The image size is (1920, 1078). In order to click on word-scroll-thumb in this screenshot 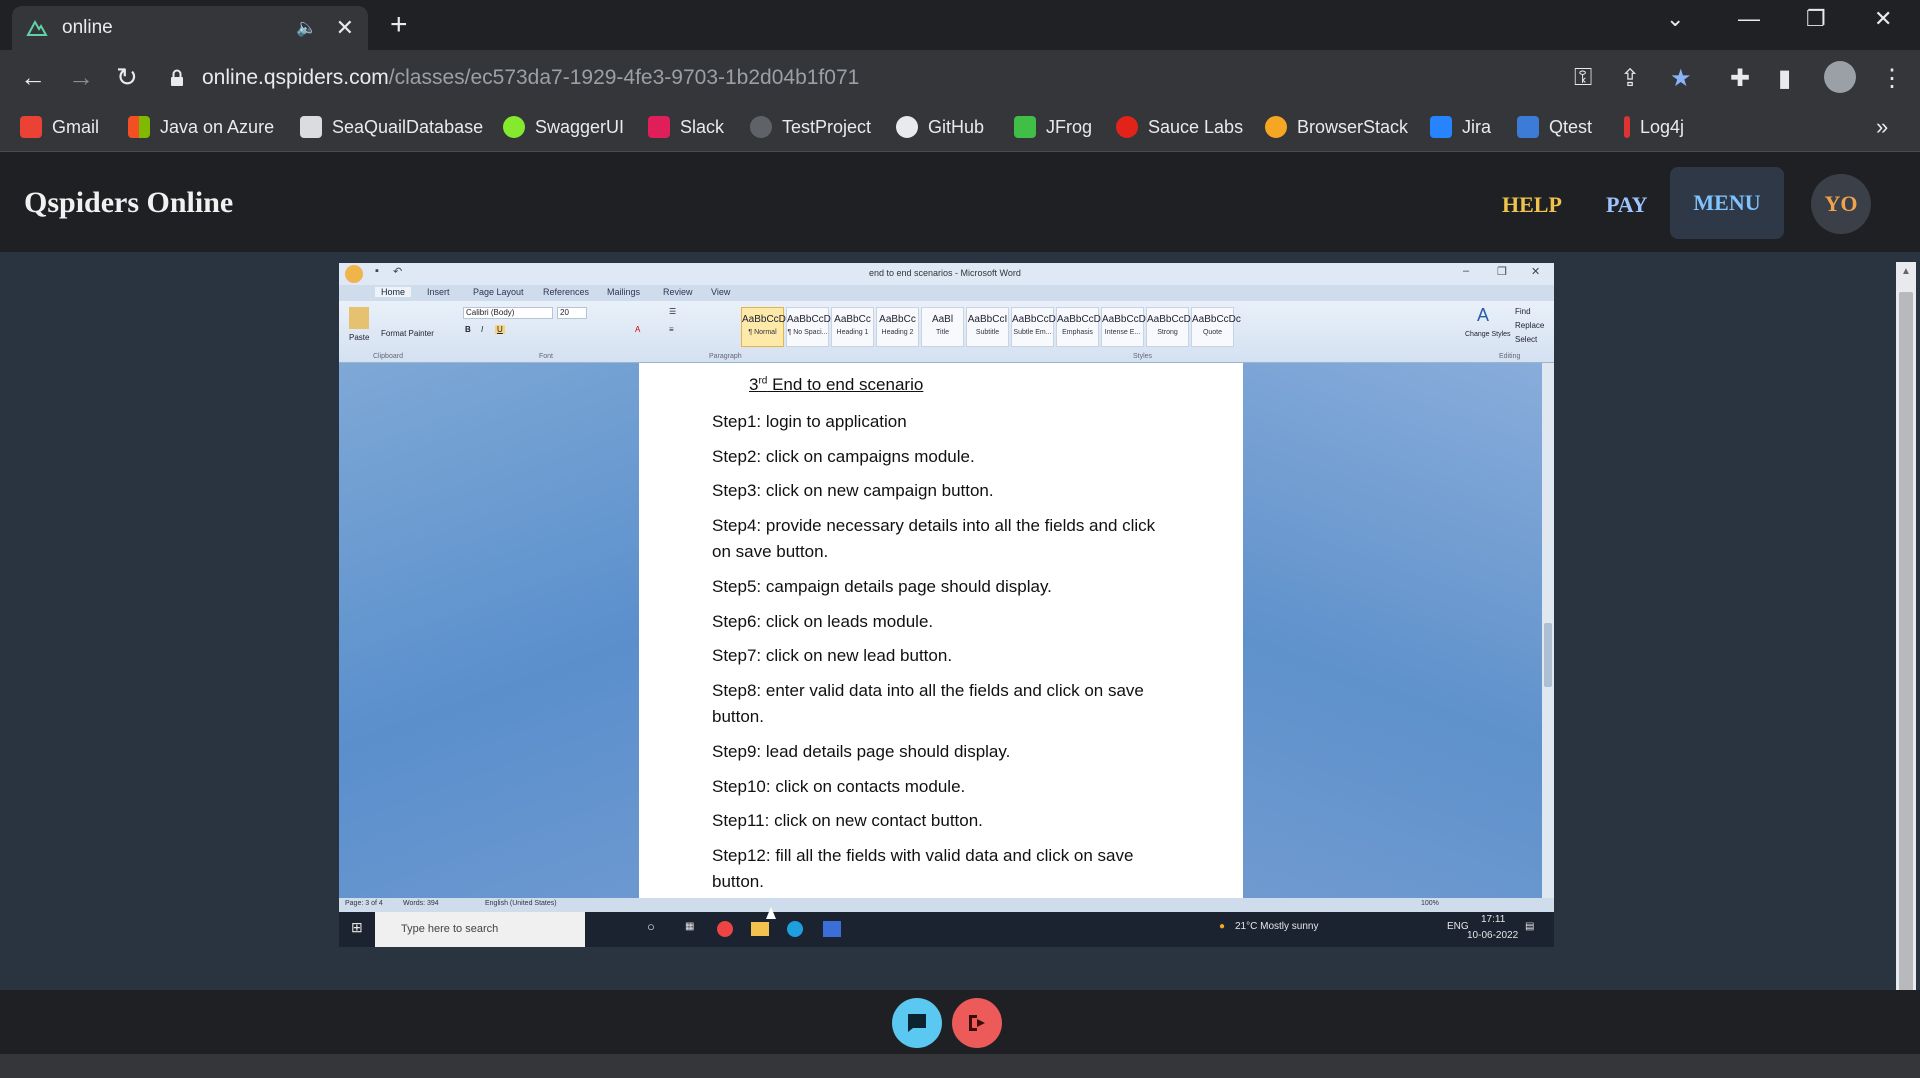, I will do `click(1548, 655)`.